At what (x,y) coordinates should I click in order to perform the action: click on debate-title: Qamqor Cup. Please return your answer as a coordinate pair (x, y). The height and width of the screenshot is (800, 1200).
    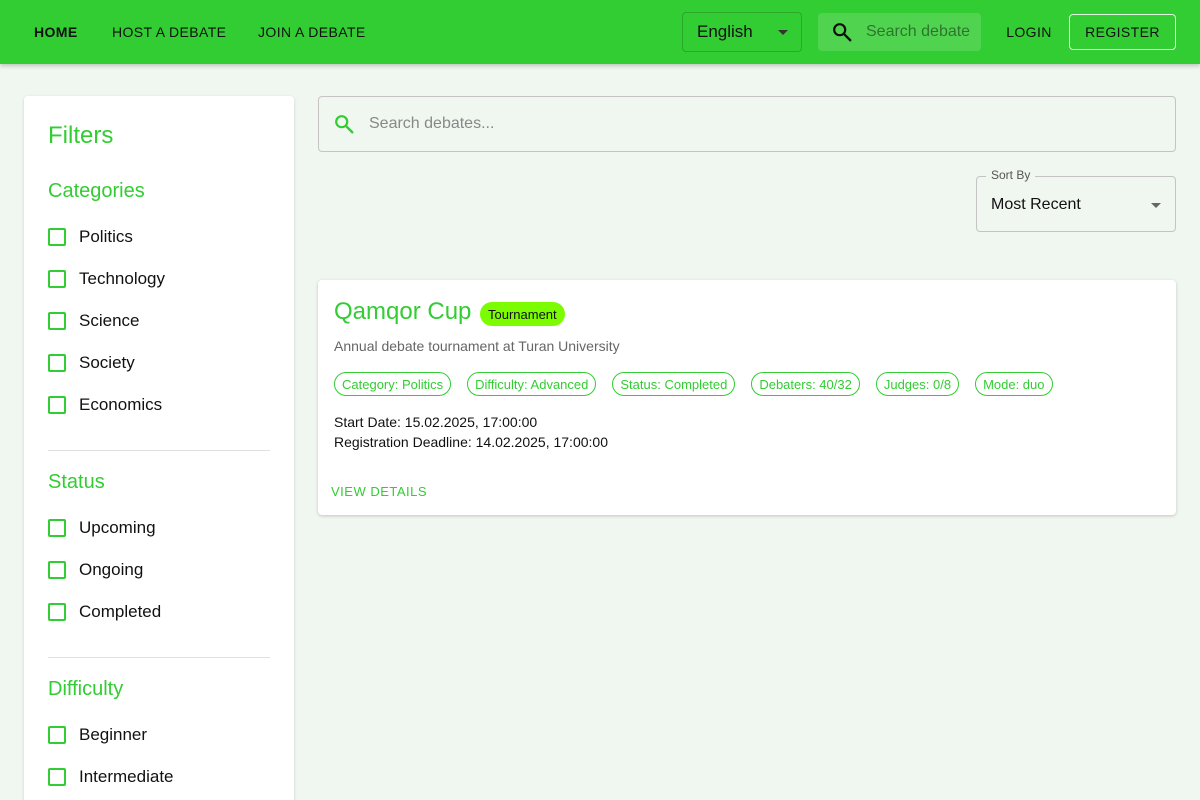
    Looking at the image, I should click on (402, 312).